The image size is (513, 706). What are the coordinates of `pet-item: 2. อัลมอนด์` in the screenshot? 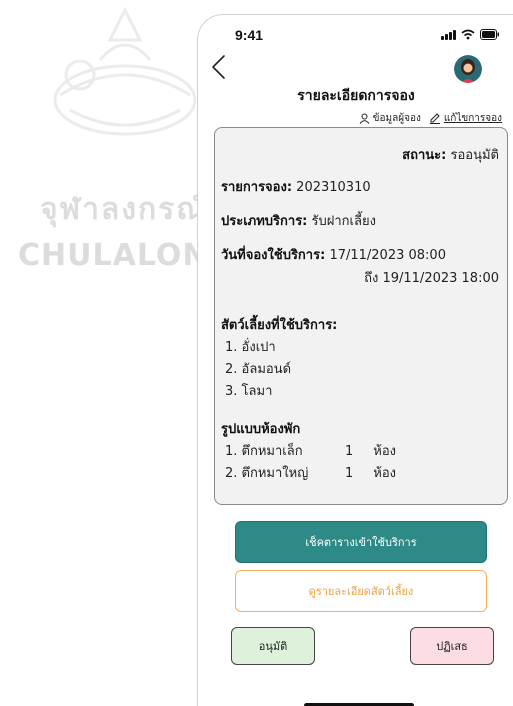 It's located at (258, 368).